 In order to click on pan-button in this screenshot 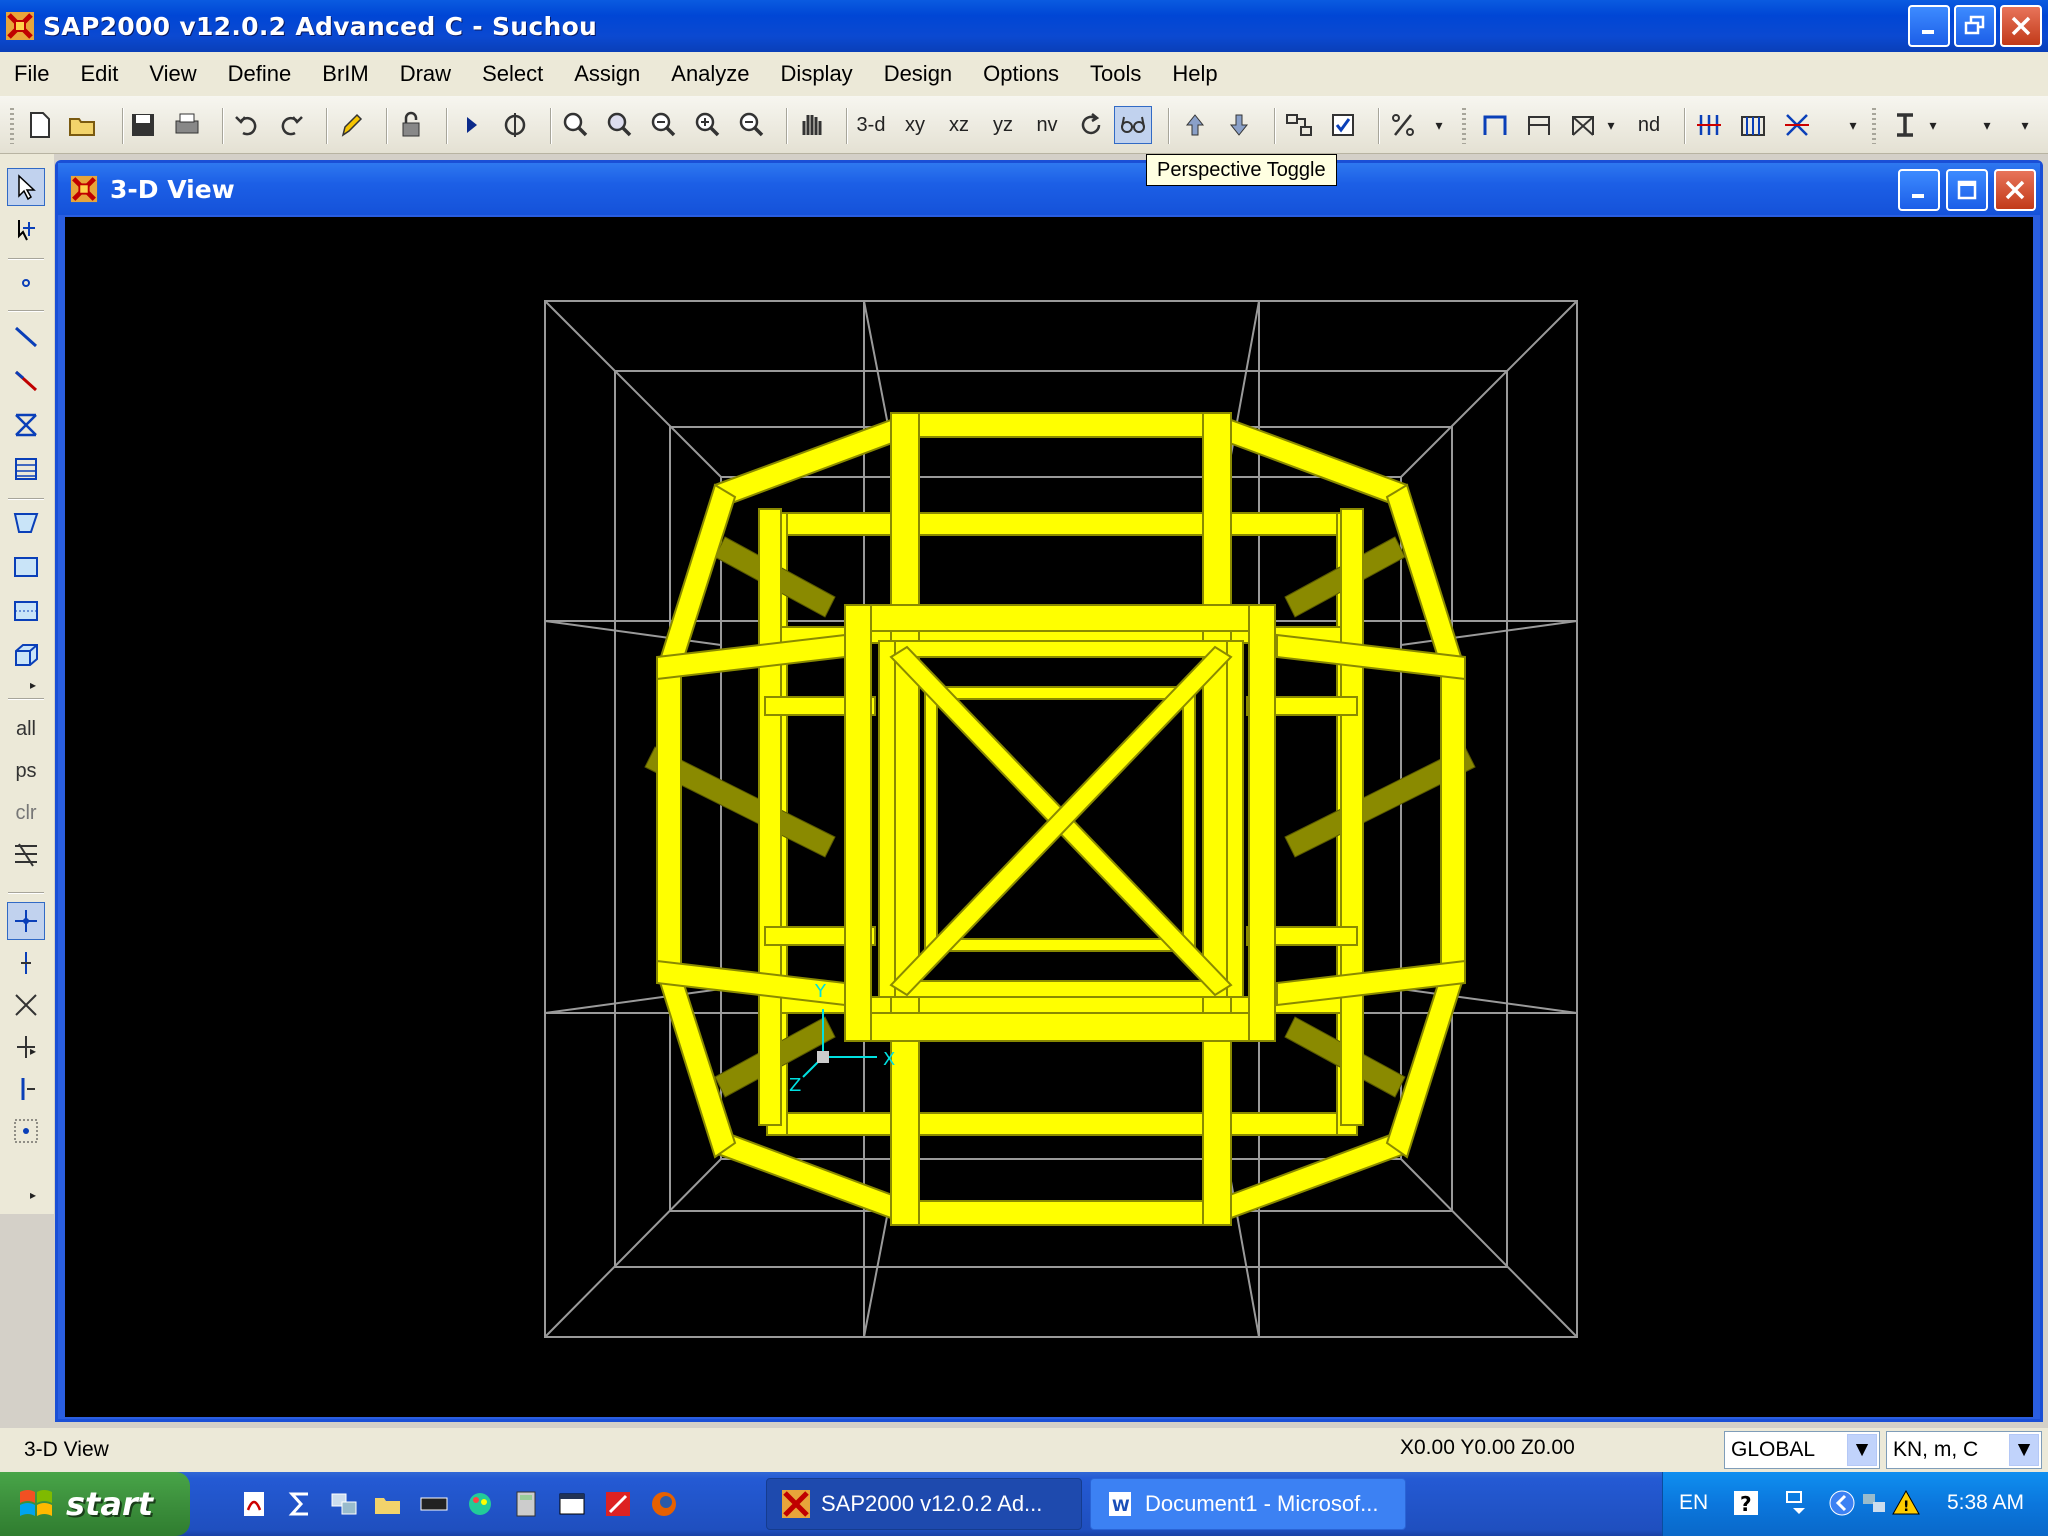, I will do `click(811, 125)`.